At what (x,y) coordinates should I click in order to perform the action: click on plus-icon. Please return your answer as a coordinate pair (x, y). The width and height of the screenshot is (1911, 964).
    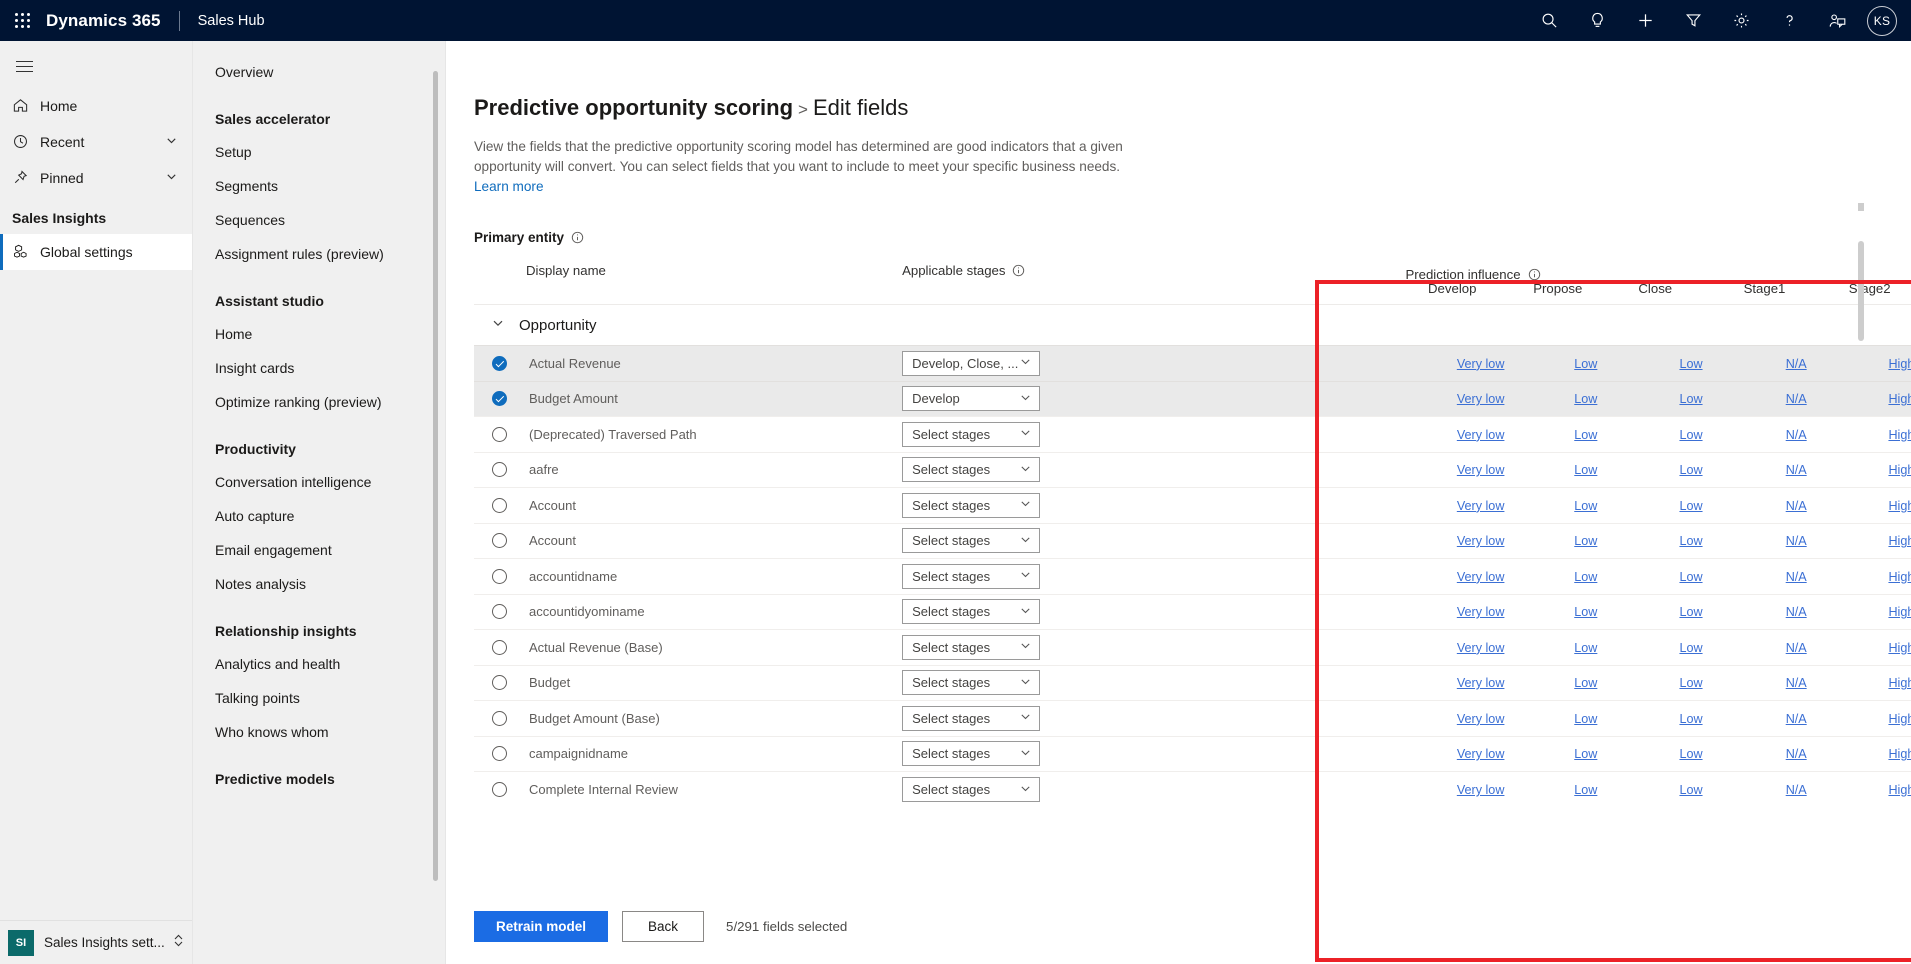
    Looking at the image, I should click on (1645, 20).